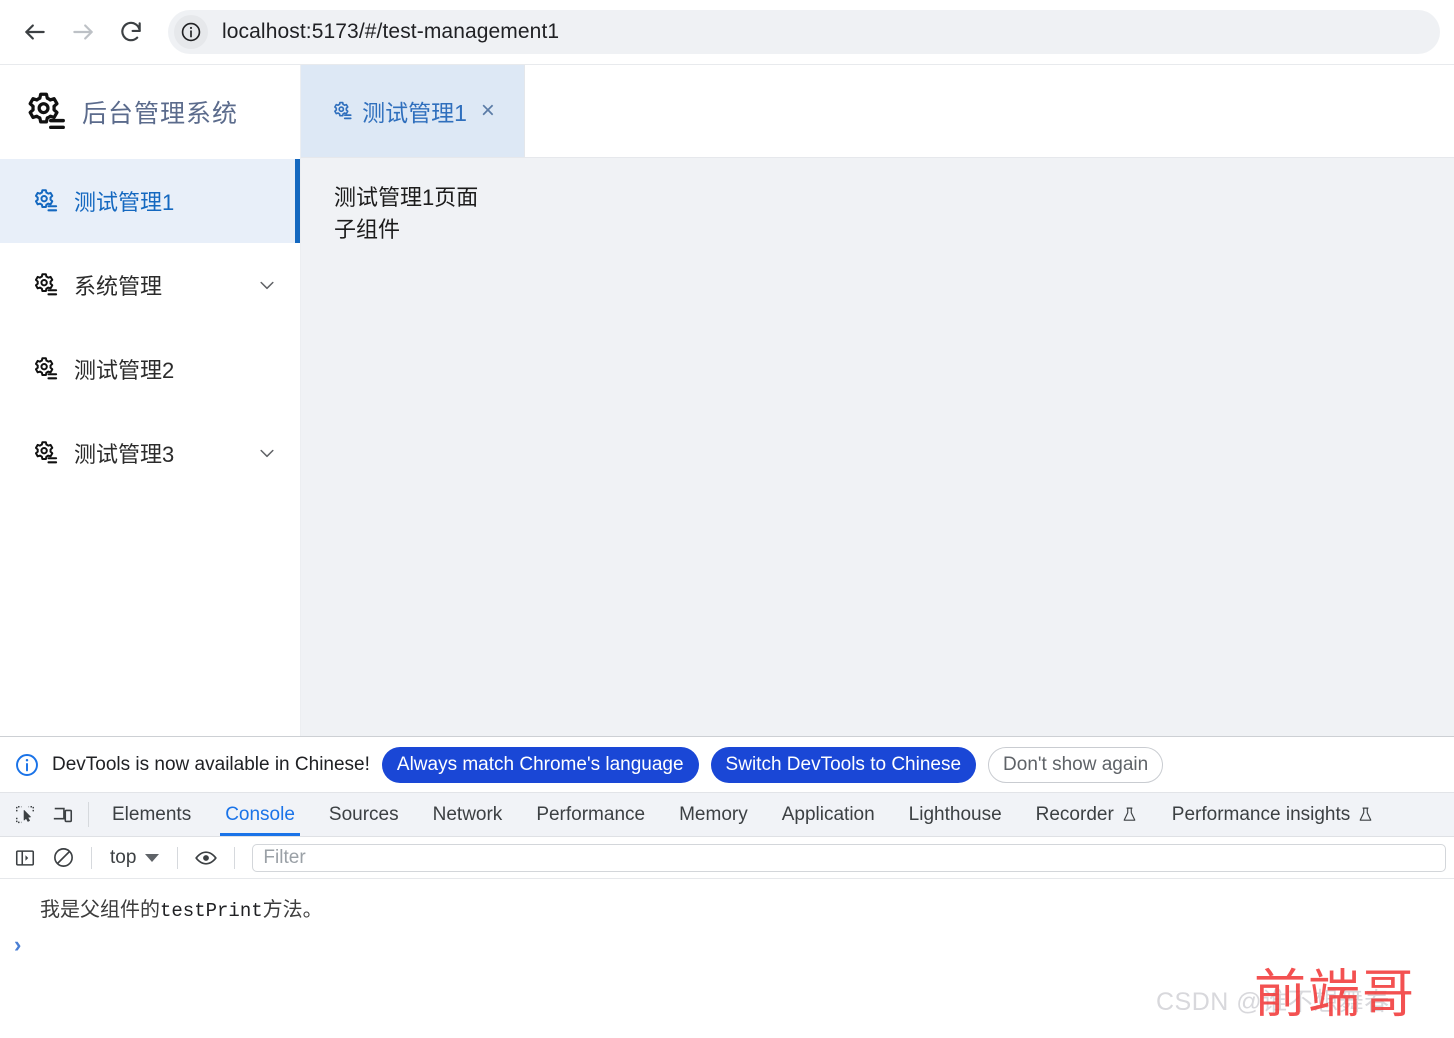 The width and height of the screenshot is (1454, 1038). I want to click on tab-label: Application, so click(828, 814).